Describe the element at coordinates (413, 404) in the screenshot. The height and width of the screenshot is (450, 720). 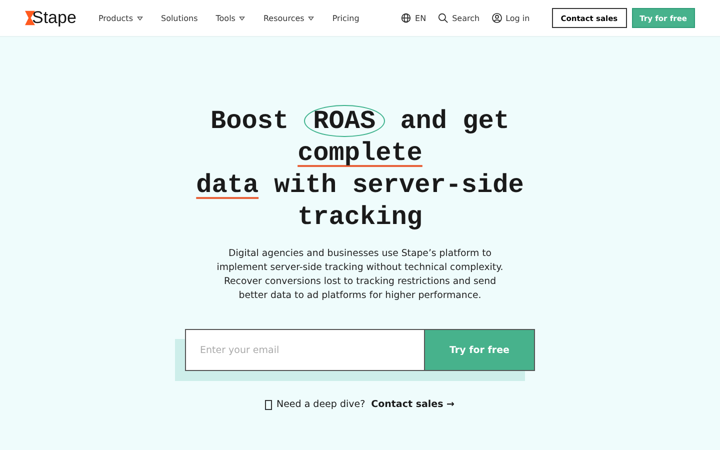
I see `contact-sales-link: Contact sales →` at that location.